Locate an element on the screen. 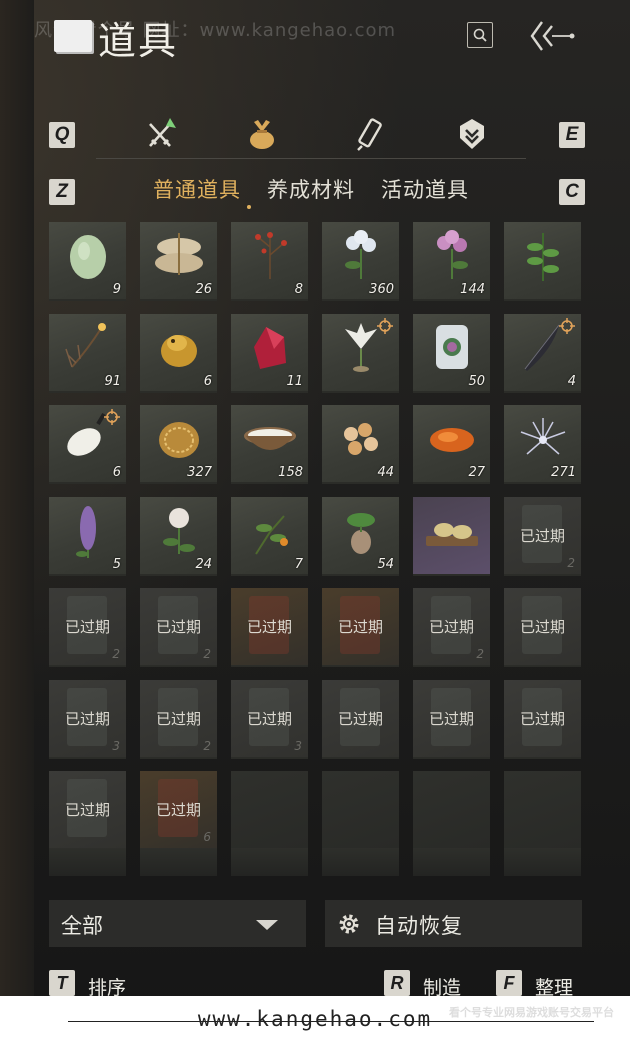 This screenshot has height=1044, width=630. tab-weapons is located at coordinates (160, 134).